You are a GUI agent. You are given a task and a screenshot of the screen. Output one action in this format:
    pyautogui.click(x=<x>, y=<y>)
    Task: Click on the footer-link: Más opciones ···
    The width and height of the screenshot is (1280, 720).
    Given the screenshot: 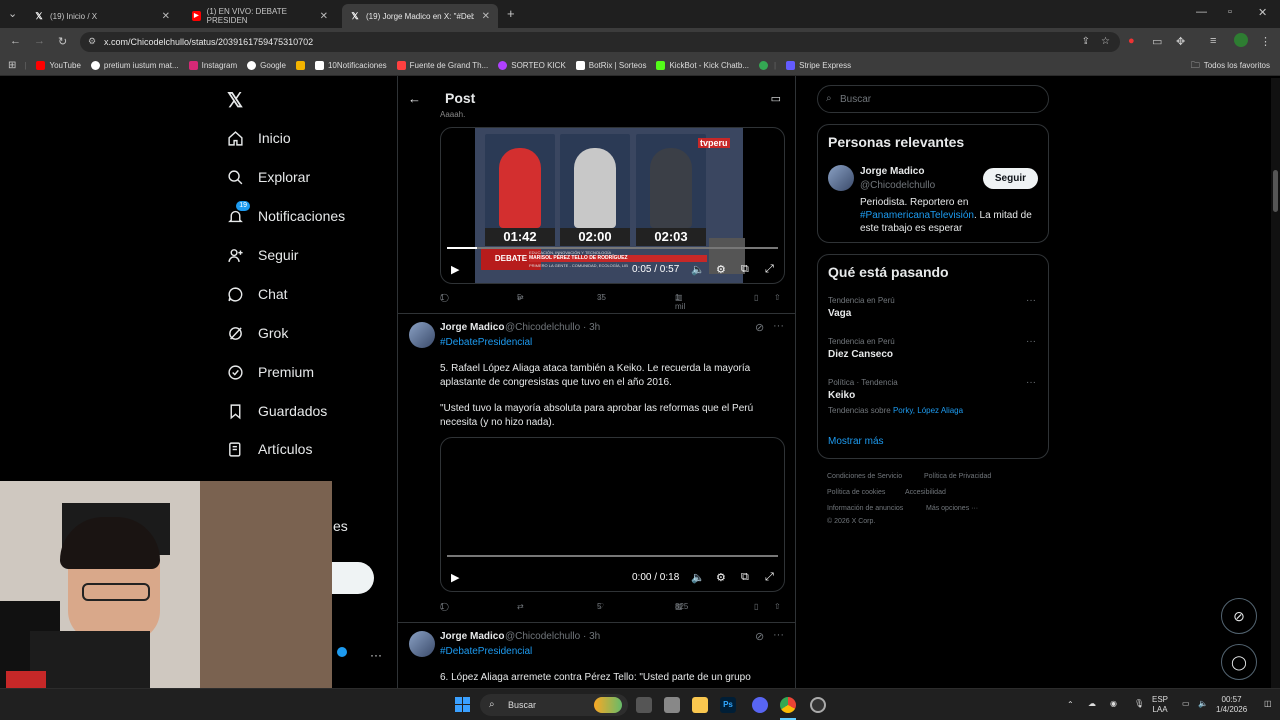 What is the action you would take?
    pyautogui.click(x=952, y=508)
    